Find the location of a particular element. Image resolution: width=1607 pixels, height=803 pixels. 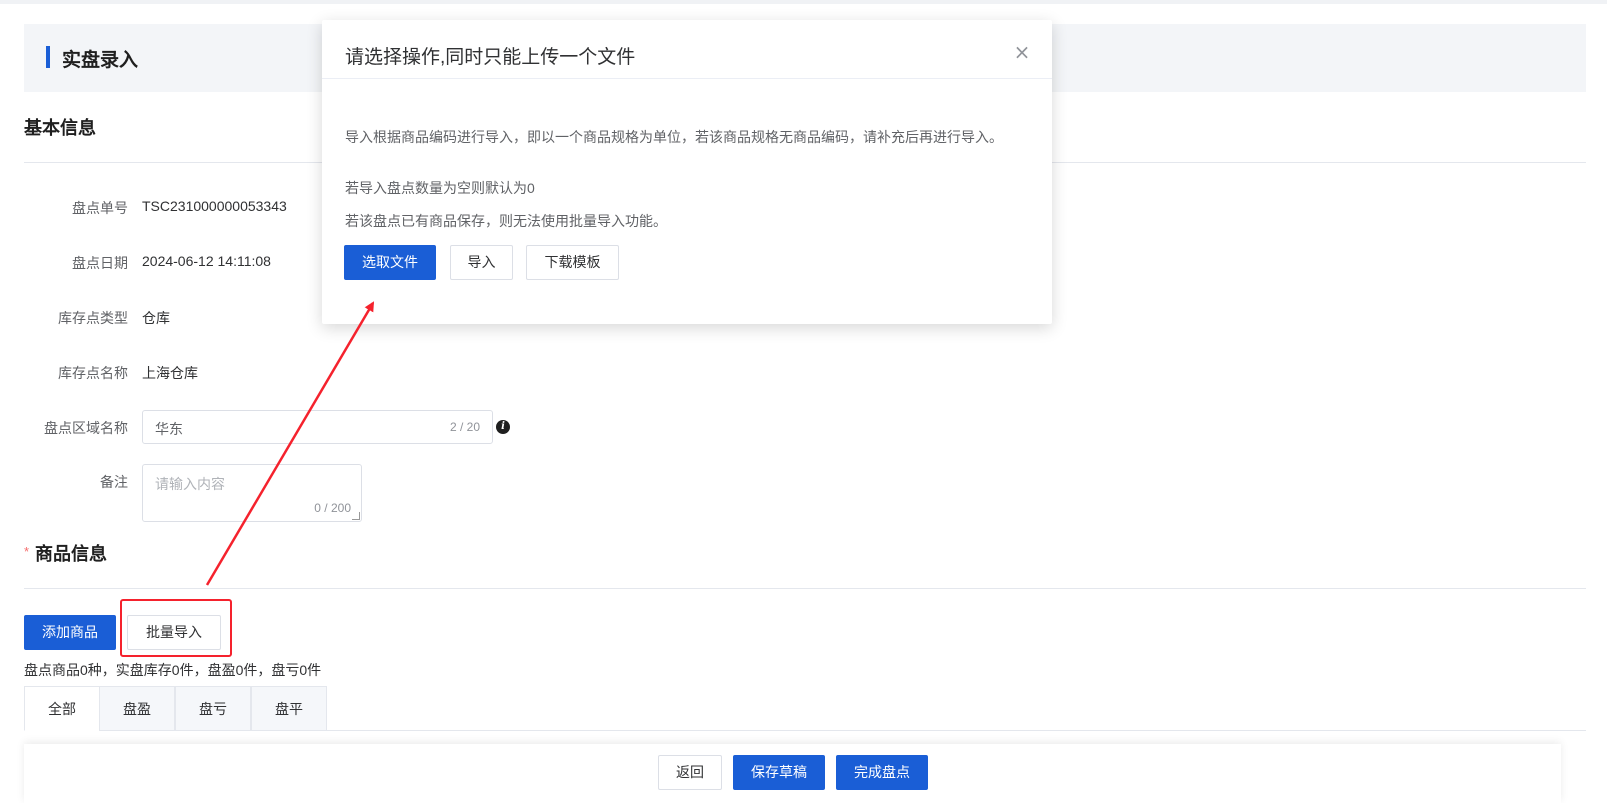

goods-info-title: 商品信息 is located at coordinates (71, 554).